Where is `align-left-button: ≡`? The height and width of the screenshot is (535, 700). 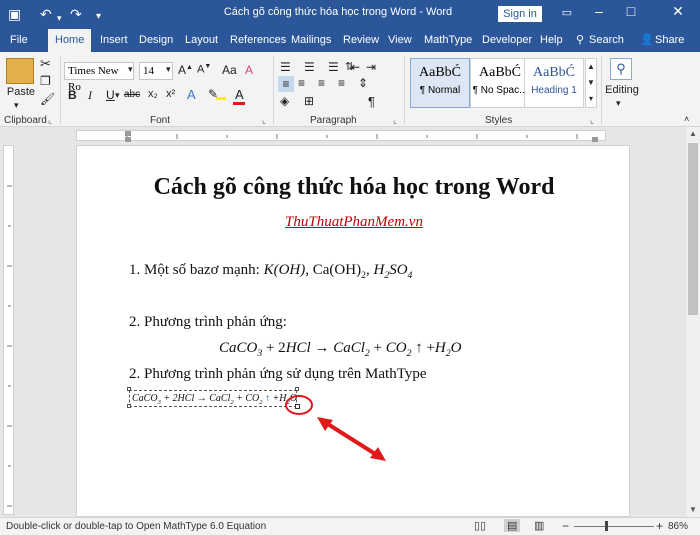
align-left-button: ≡ is located at coordinates (286, 84).